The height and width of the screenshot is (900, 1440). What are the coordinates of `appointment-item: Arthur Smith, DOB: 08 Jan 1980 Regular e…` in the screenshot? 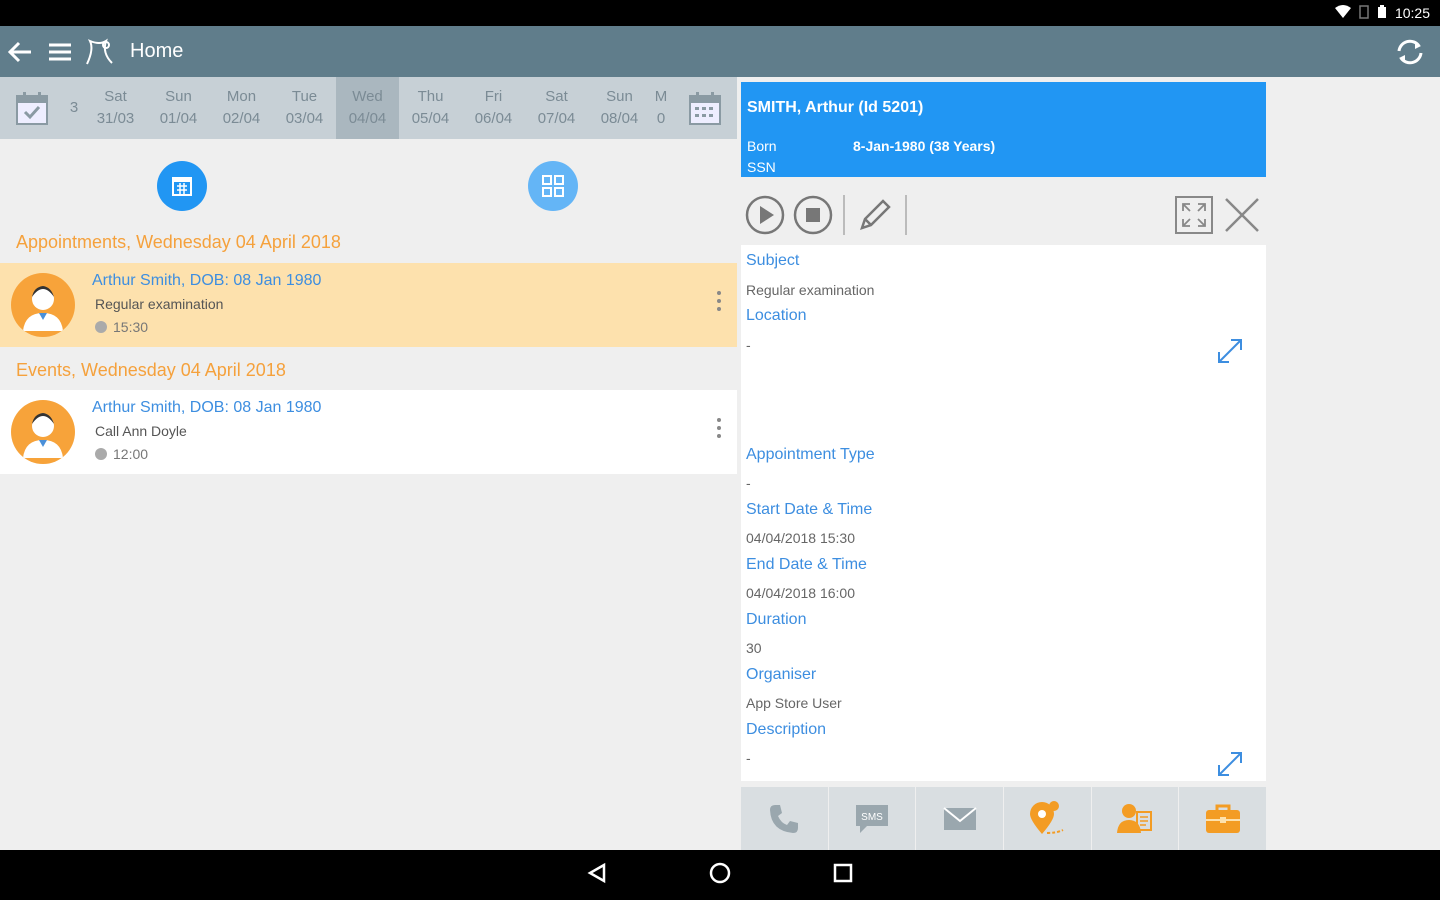 It's located at (368, 305).